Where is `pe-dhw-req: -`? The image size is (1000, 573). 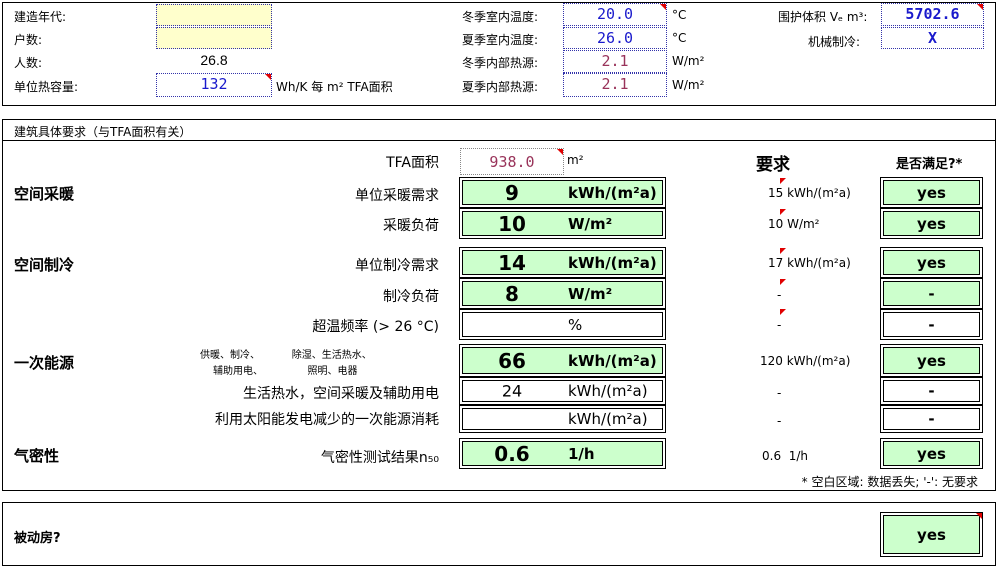
pe-dhw-req: - is located at coordinates (779, 393).